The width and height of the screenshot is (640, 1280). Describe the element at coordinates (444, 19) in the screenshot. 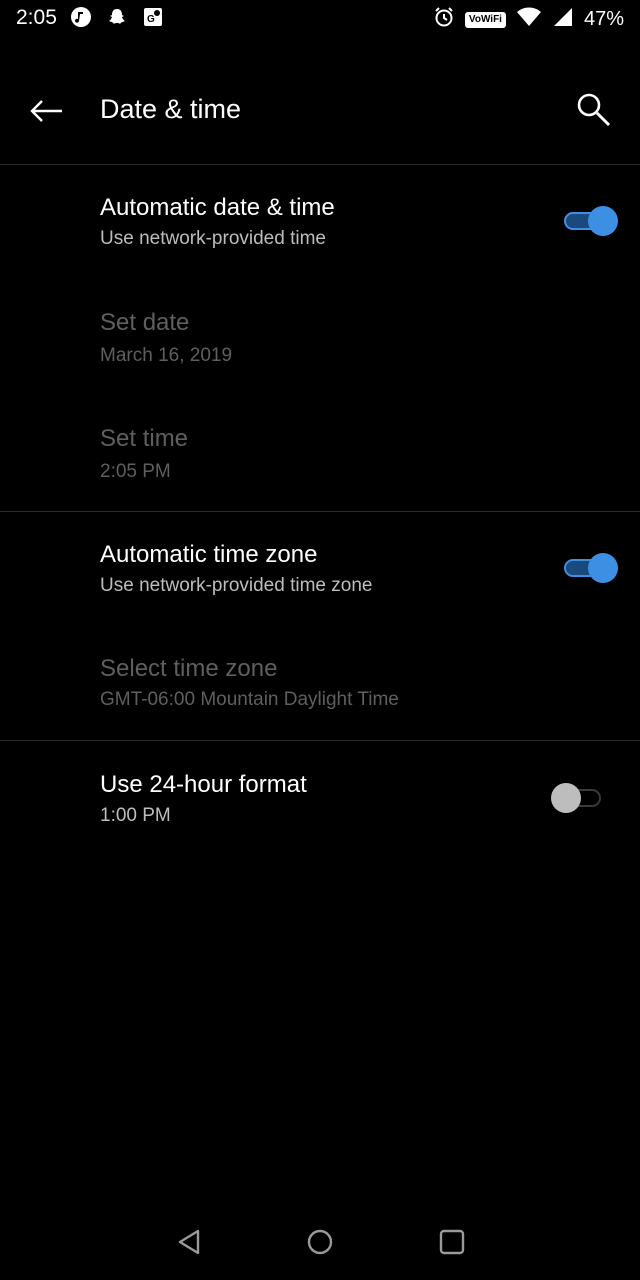

I see `alarm-icon` at that location.